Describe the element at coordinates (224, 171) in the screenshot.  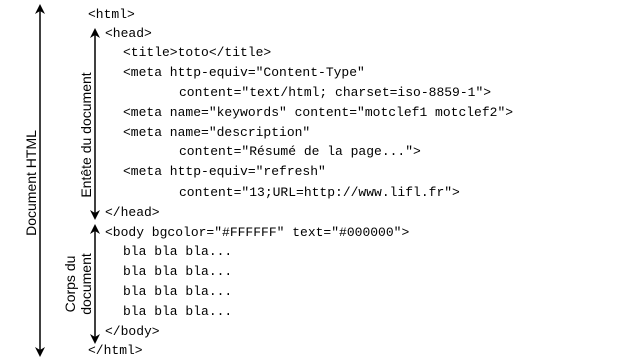
I see `code-meta-refresh: <meta http-equiv="refresh"` at that location.